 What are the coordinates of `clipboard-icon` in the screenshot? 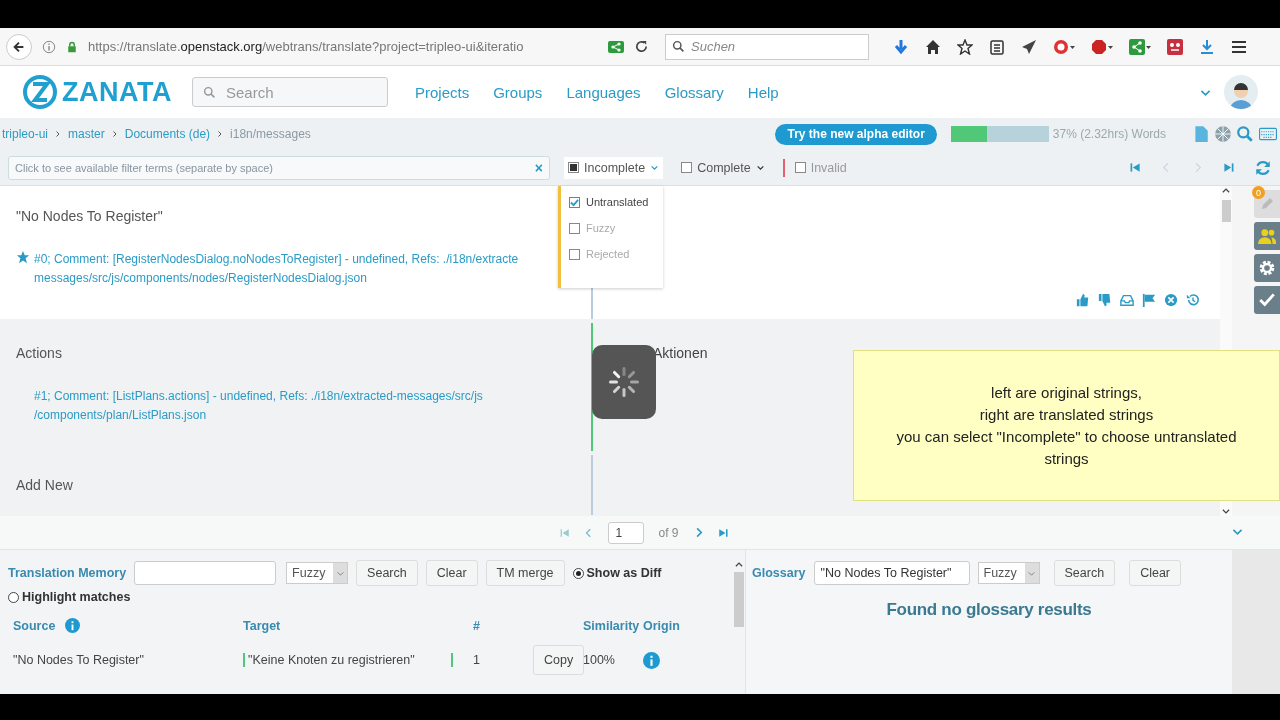 It's located at (997, 46).